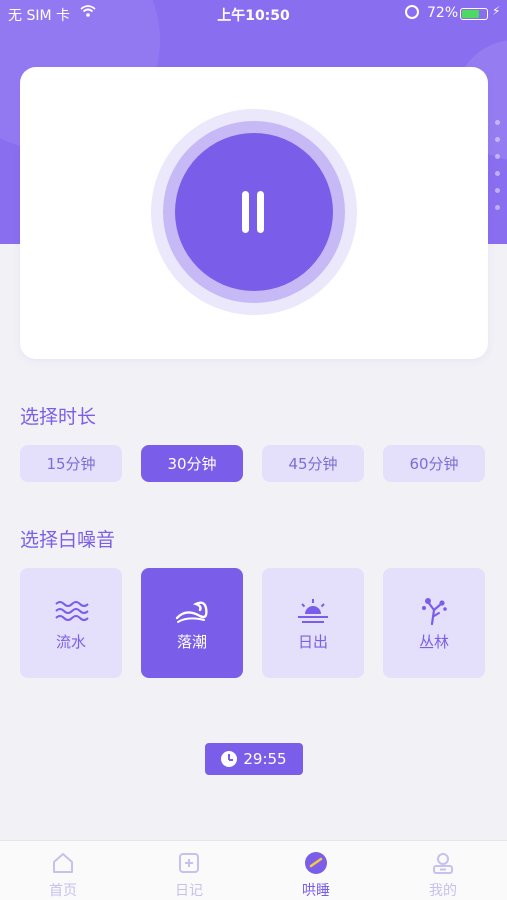  Describe the element at coordinates (71, 623) in the screenshot. I see `noise-option-water: 流水` at that location.